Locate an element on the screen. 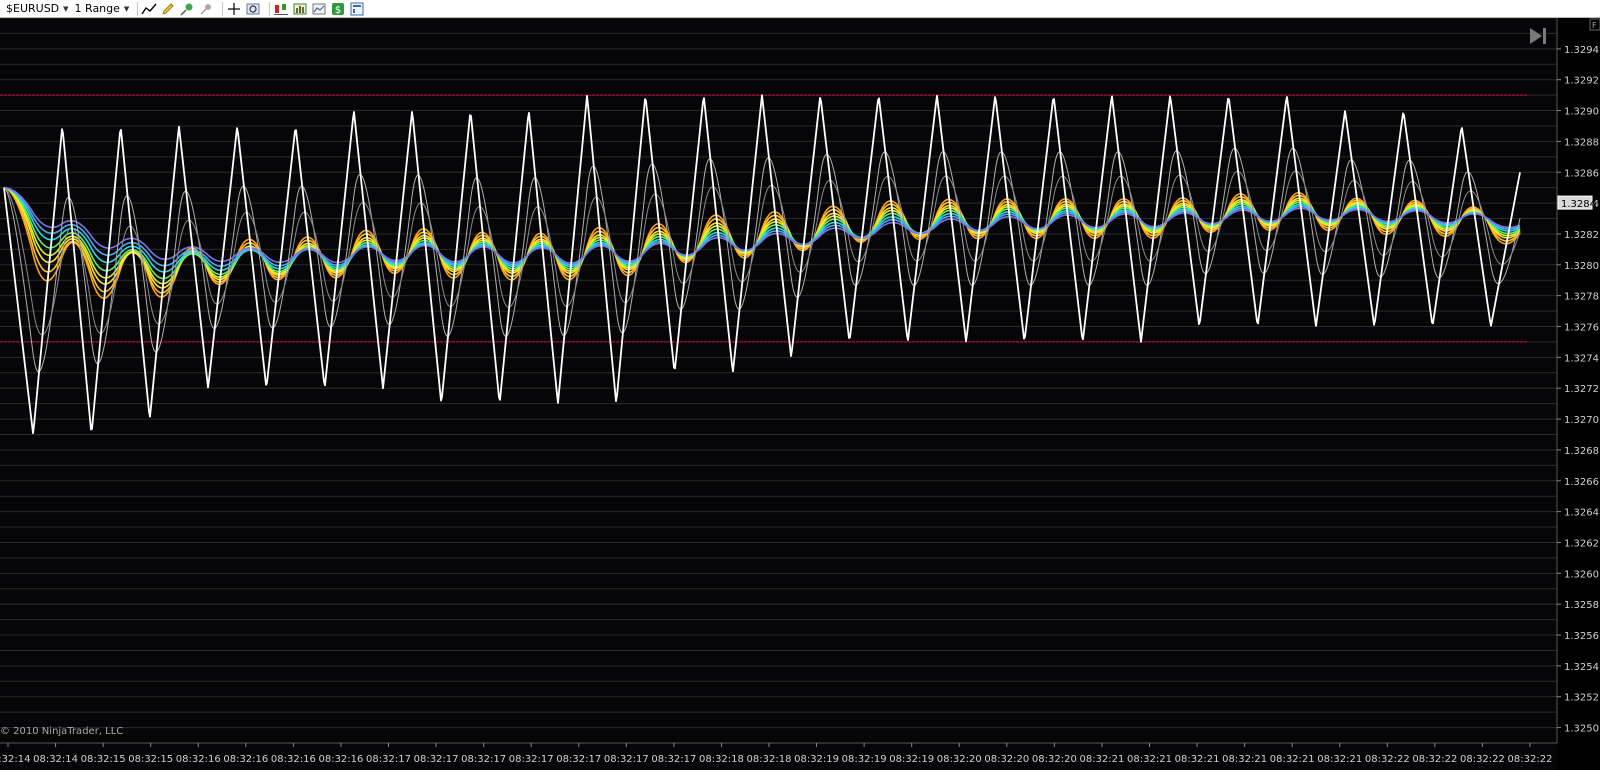  y-tick-label: 1.3294 is located at coordinates (1581, 50).